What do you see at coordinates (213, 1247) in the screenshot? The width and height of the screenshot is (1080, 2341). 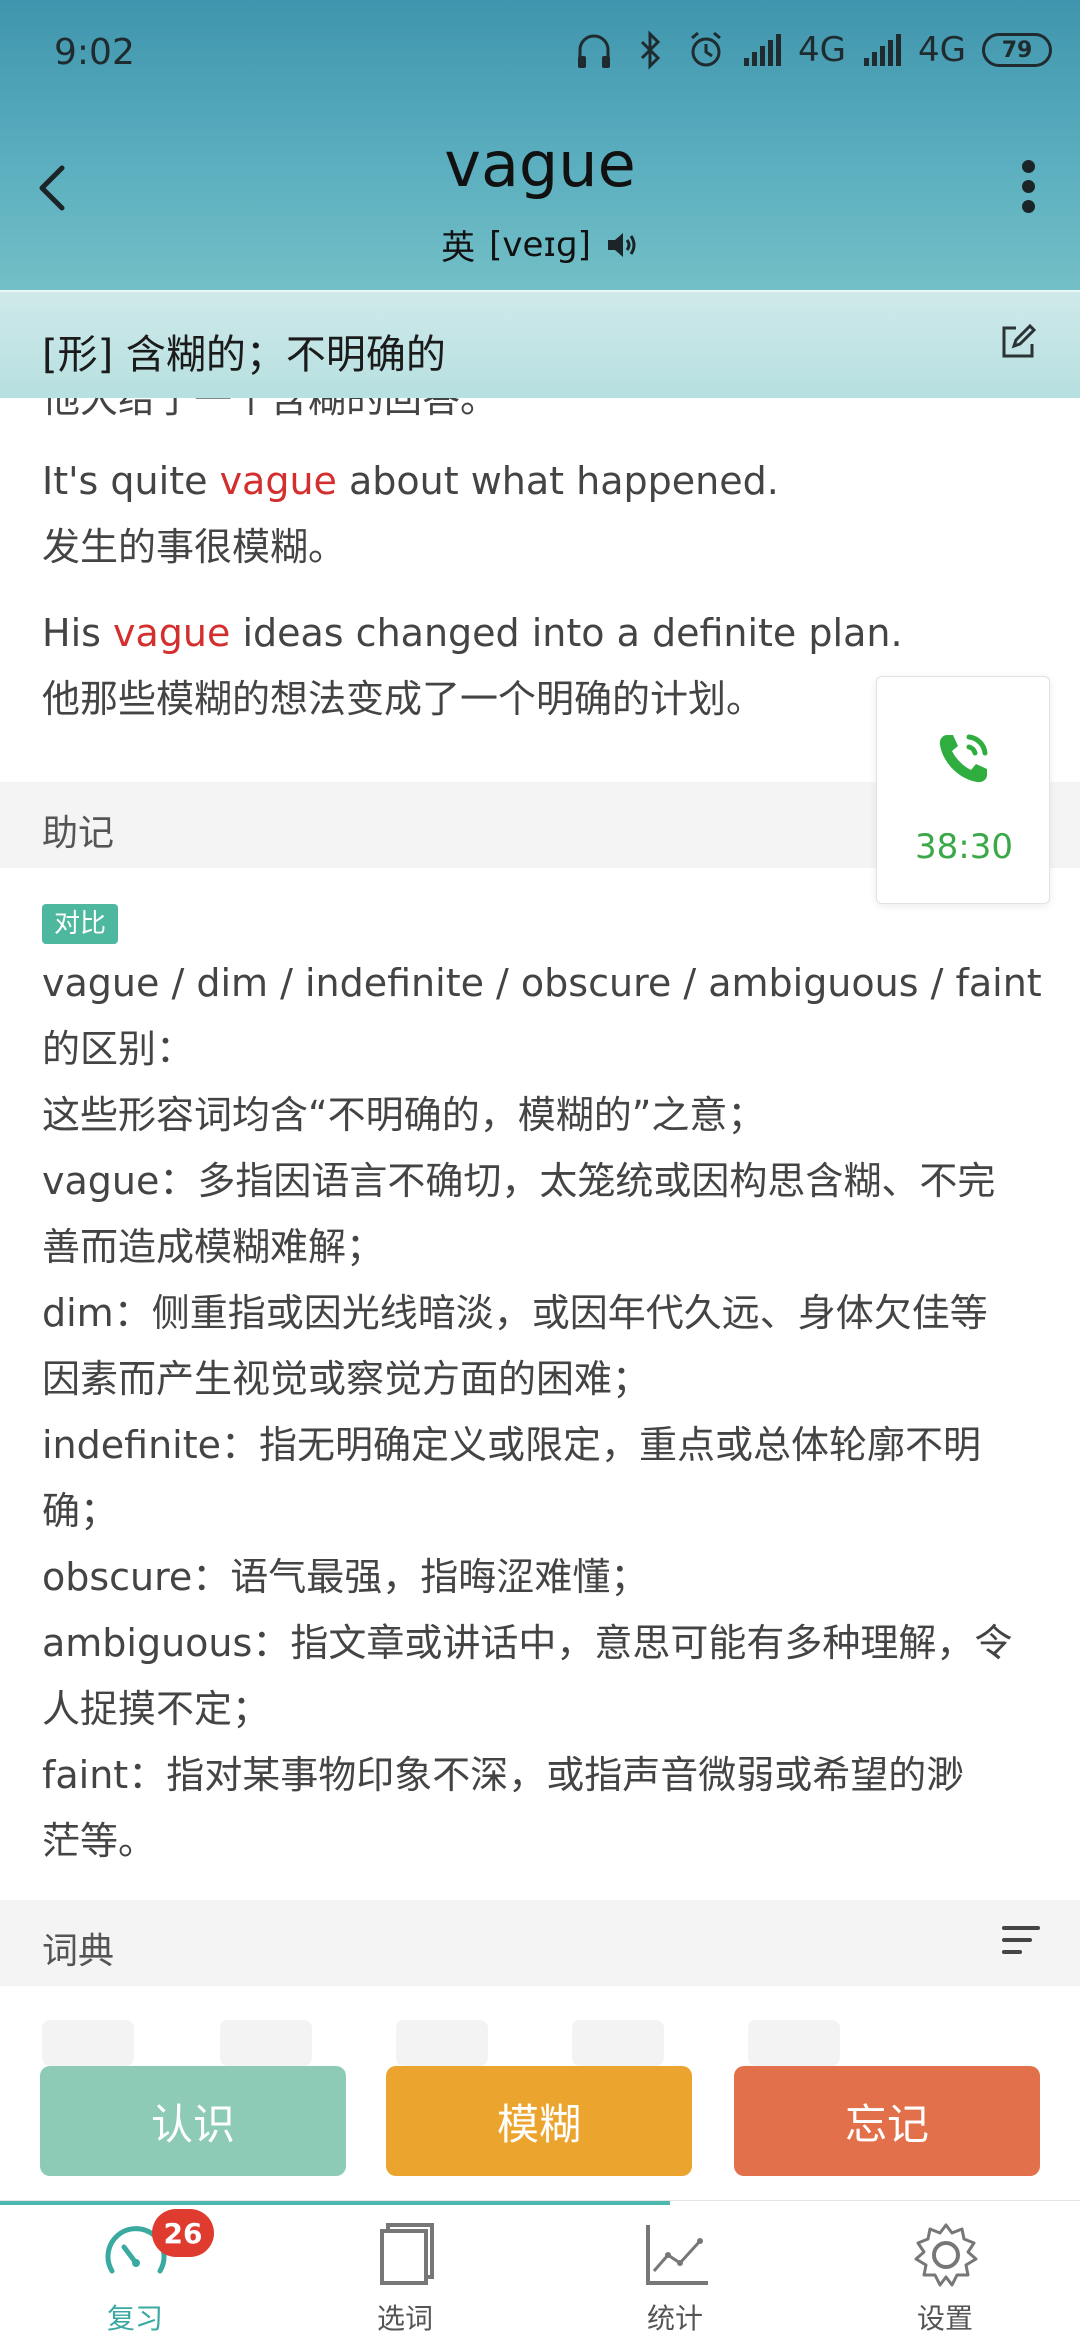 I see `mnemonic-line: 善而造成模糊难解；` at bounding box center [213, 1247].